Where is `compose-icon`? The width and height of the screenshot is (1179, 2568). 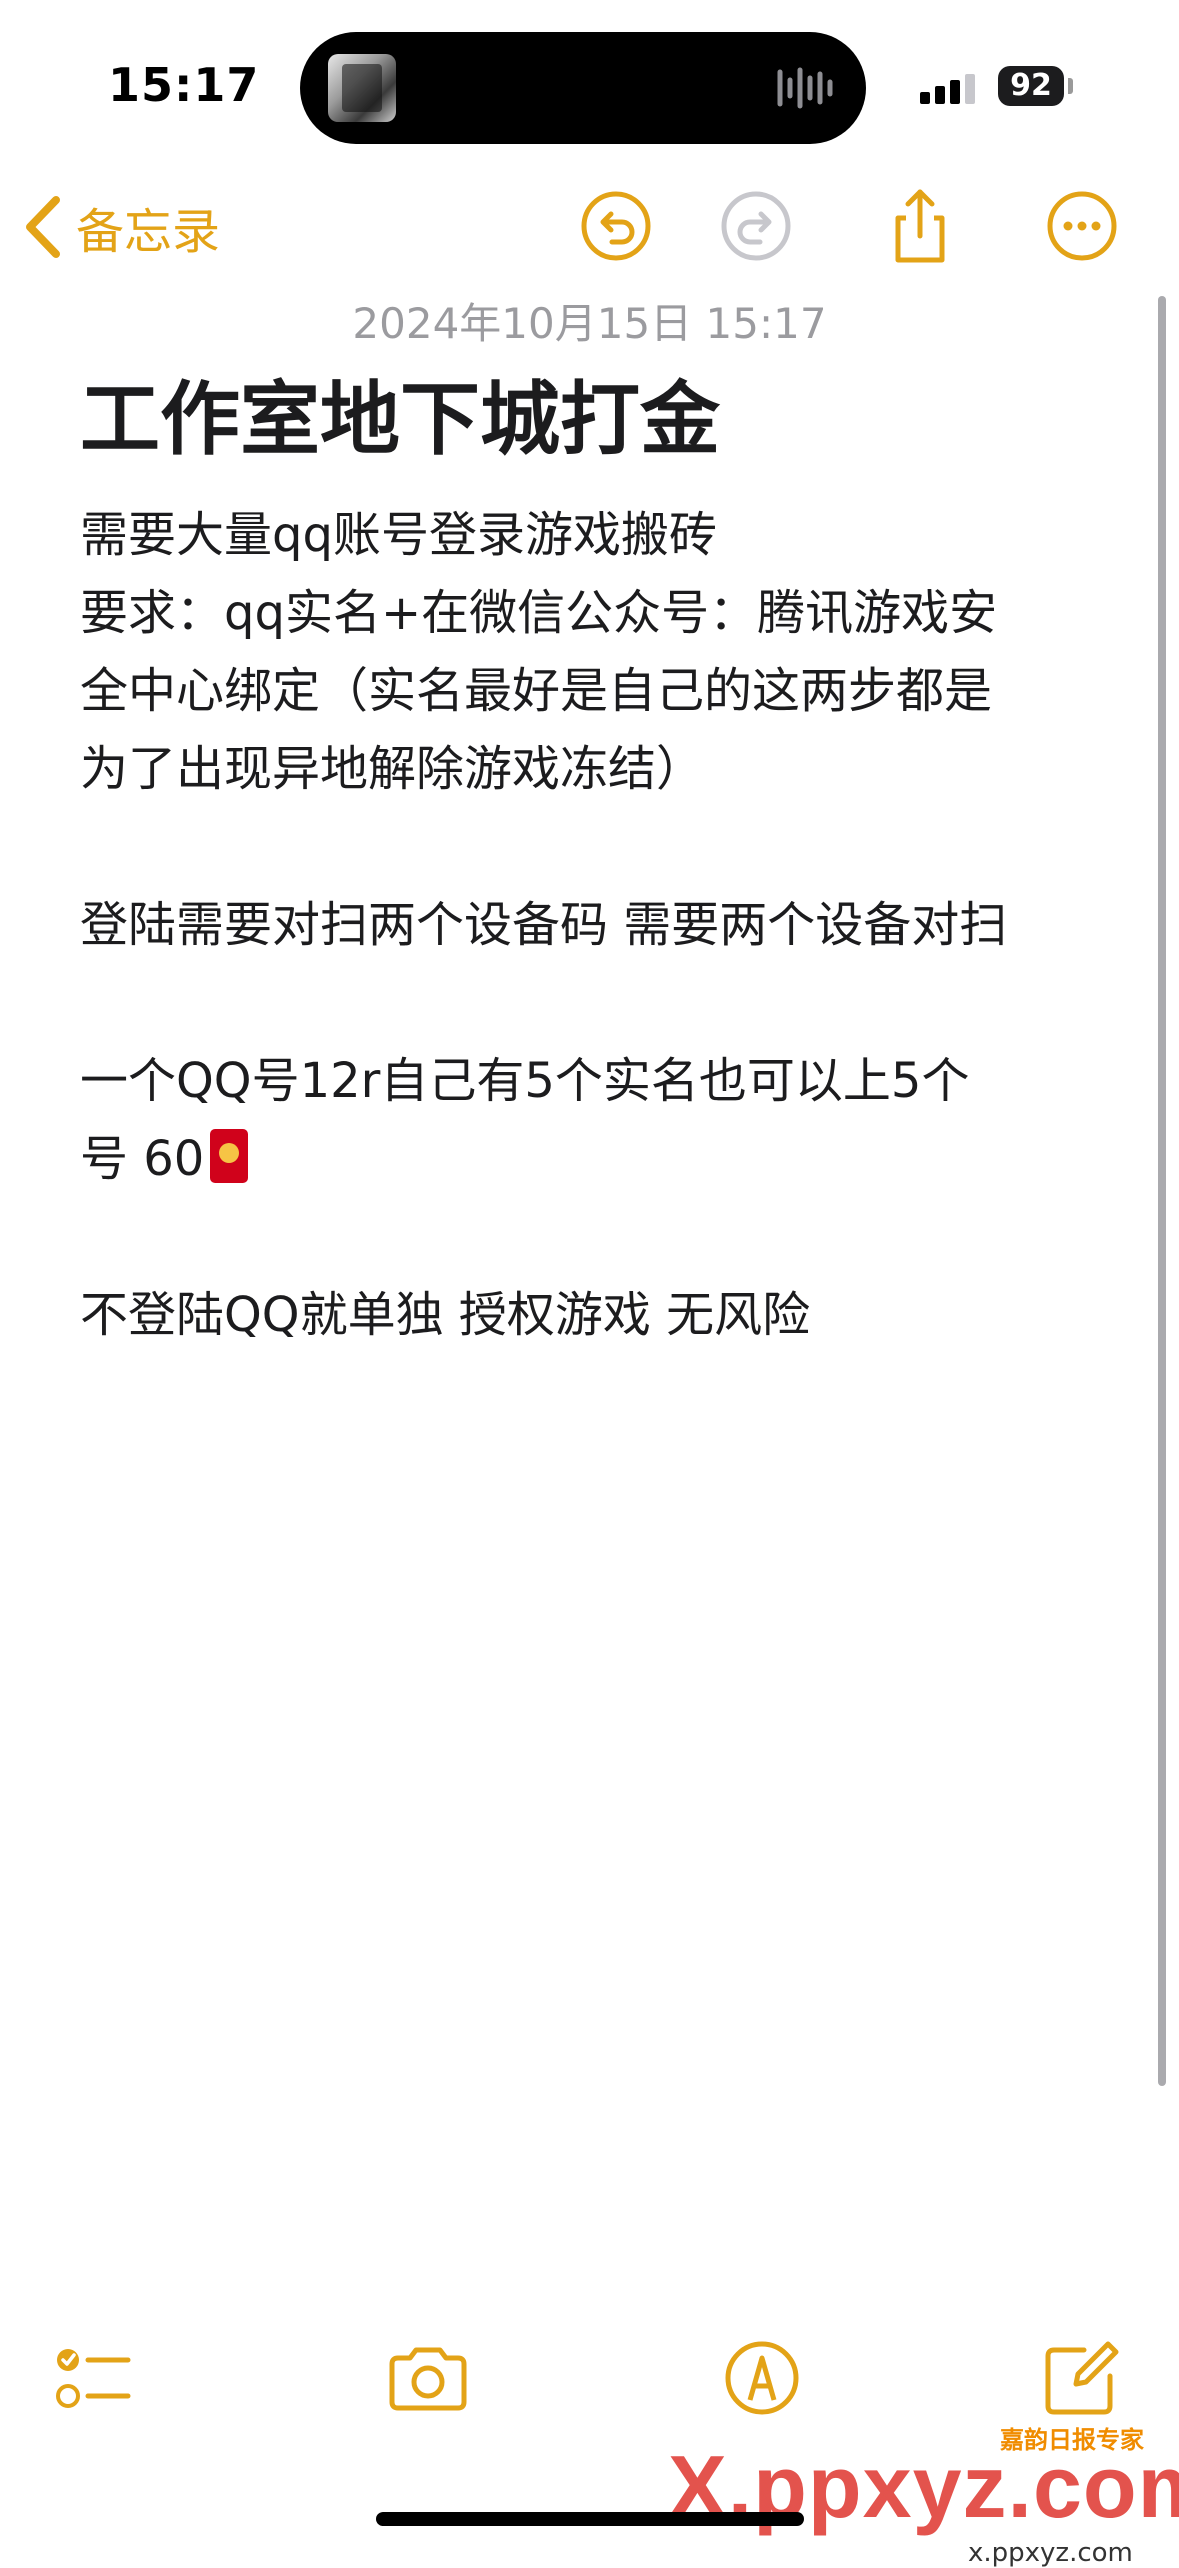 compose-icon is located at coordinates (1082, 2378).